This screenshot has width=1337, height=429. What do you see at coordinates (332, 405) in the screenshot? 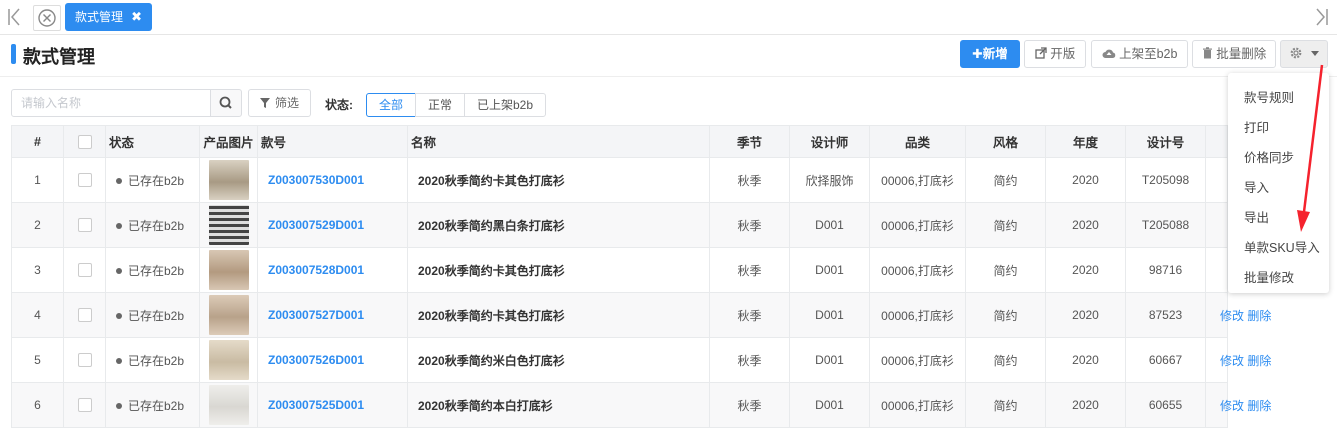
I see `style-code-link: Z003007525D001` at bounding box center [332, 405].